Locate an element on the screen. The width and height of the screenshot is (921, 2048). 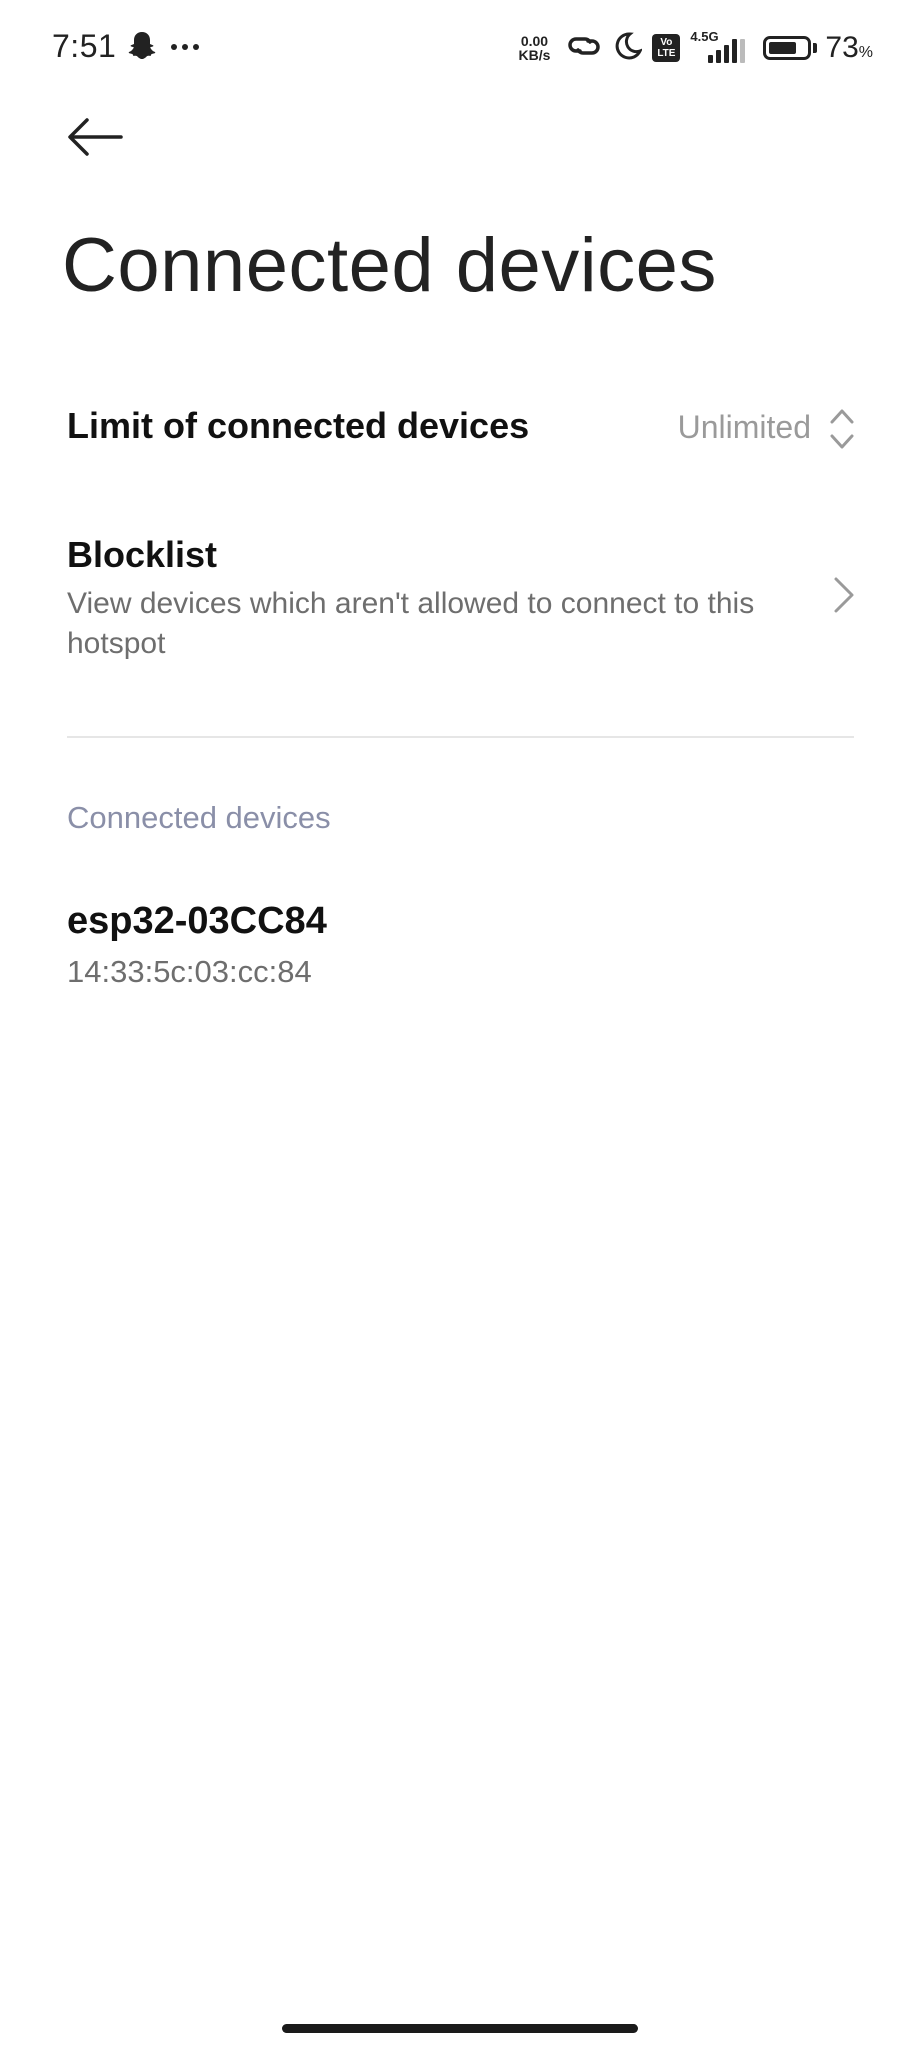
limit-connected-devices-row: Limit of connected devices Unlimited is located at coordinates (460, 428).